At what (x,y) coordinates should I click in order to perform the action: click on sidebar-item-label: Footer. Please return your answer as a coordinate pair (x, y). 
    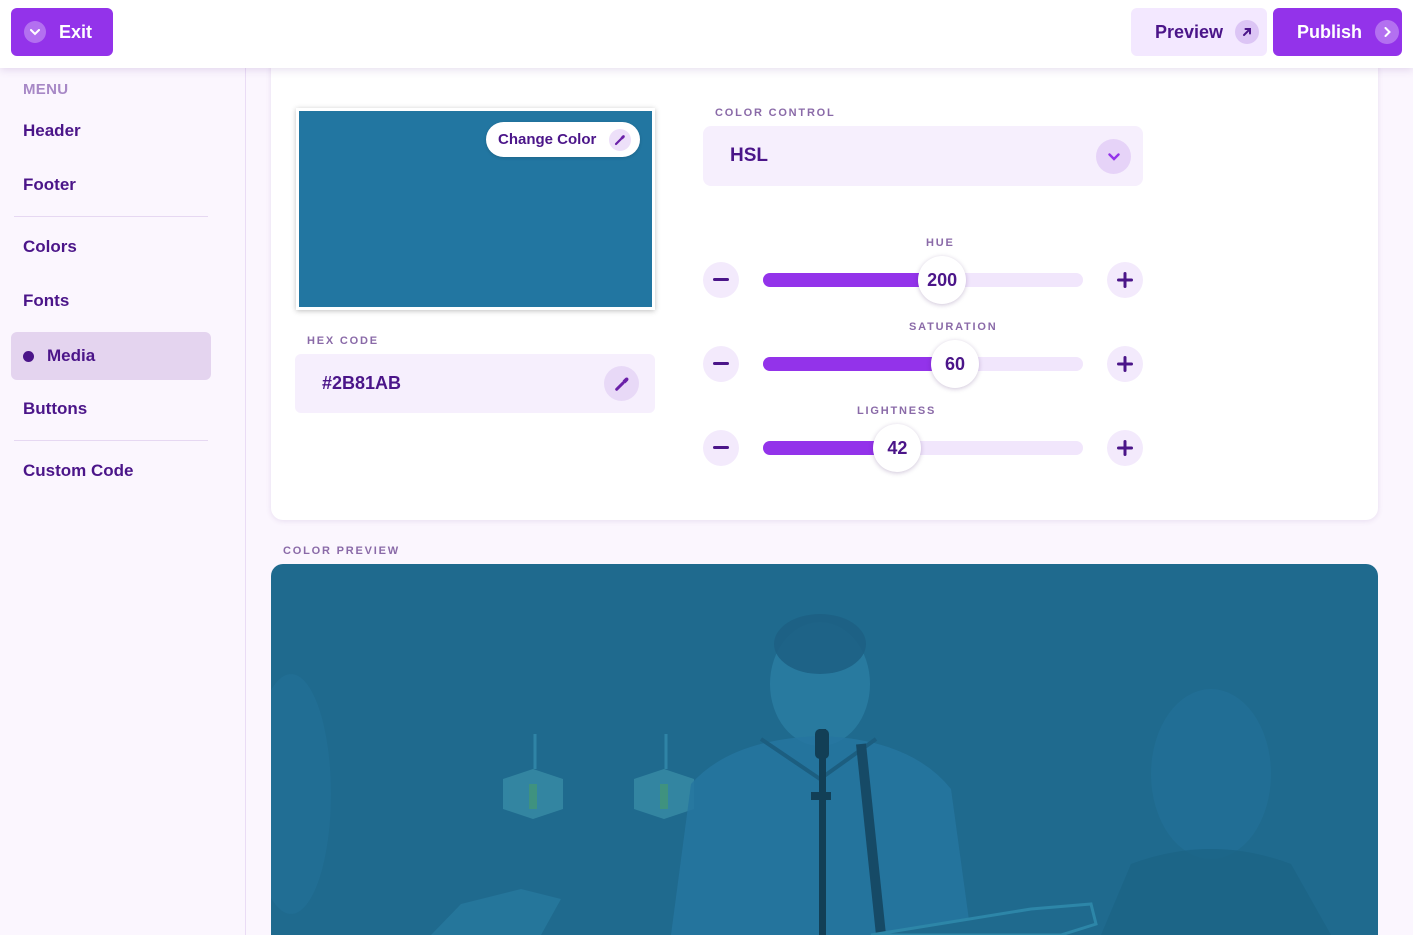
    Looking at the image, I should click on (49, 184).